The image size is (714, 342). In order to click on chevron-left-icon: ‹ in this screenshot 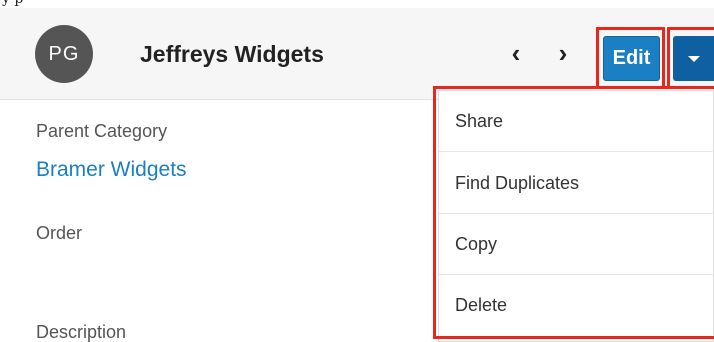, I will do `click(516, 53)`.